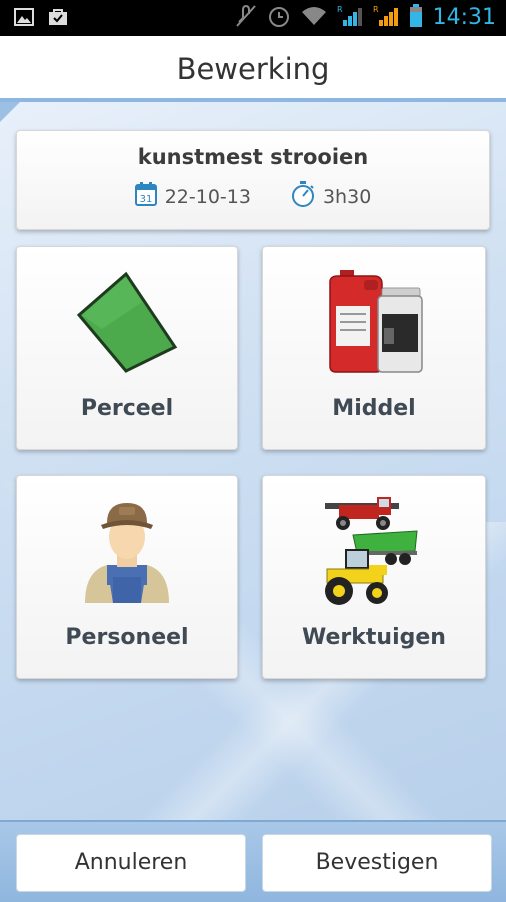  What do you see at coordinates (464, 17) in the screenshot?
I see `clock-time: 14:31` at bounding box center [464, 17].